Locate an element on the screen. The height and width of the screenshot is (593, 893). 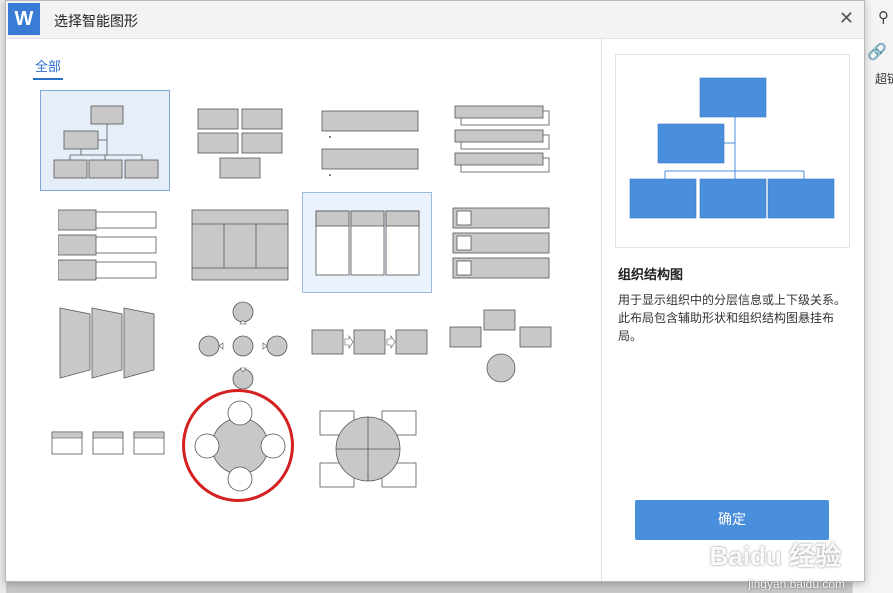
table-list-thumbnail is located at coordinates (240, 245).